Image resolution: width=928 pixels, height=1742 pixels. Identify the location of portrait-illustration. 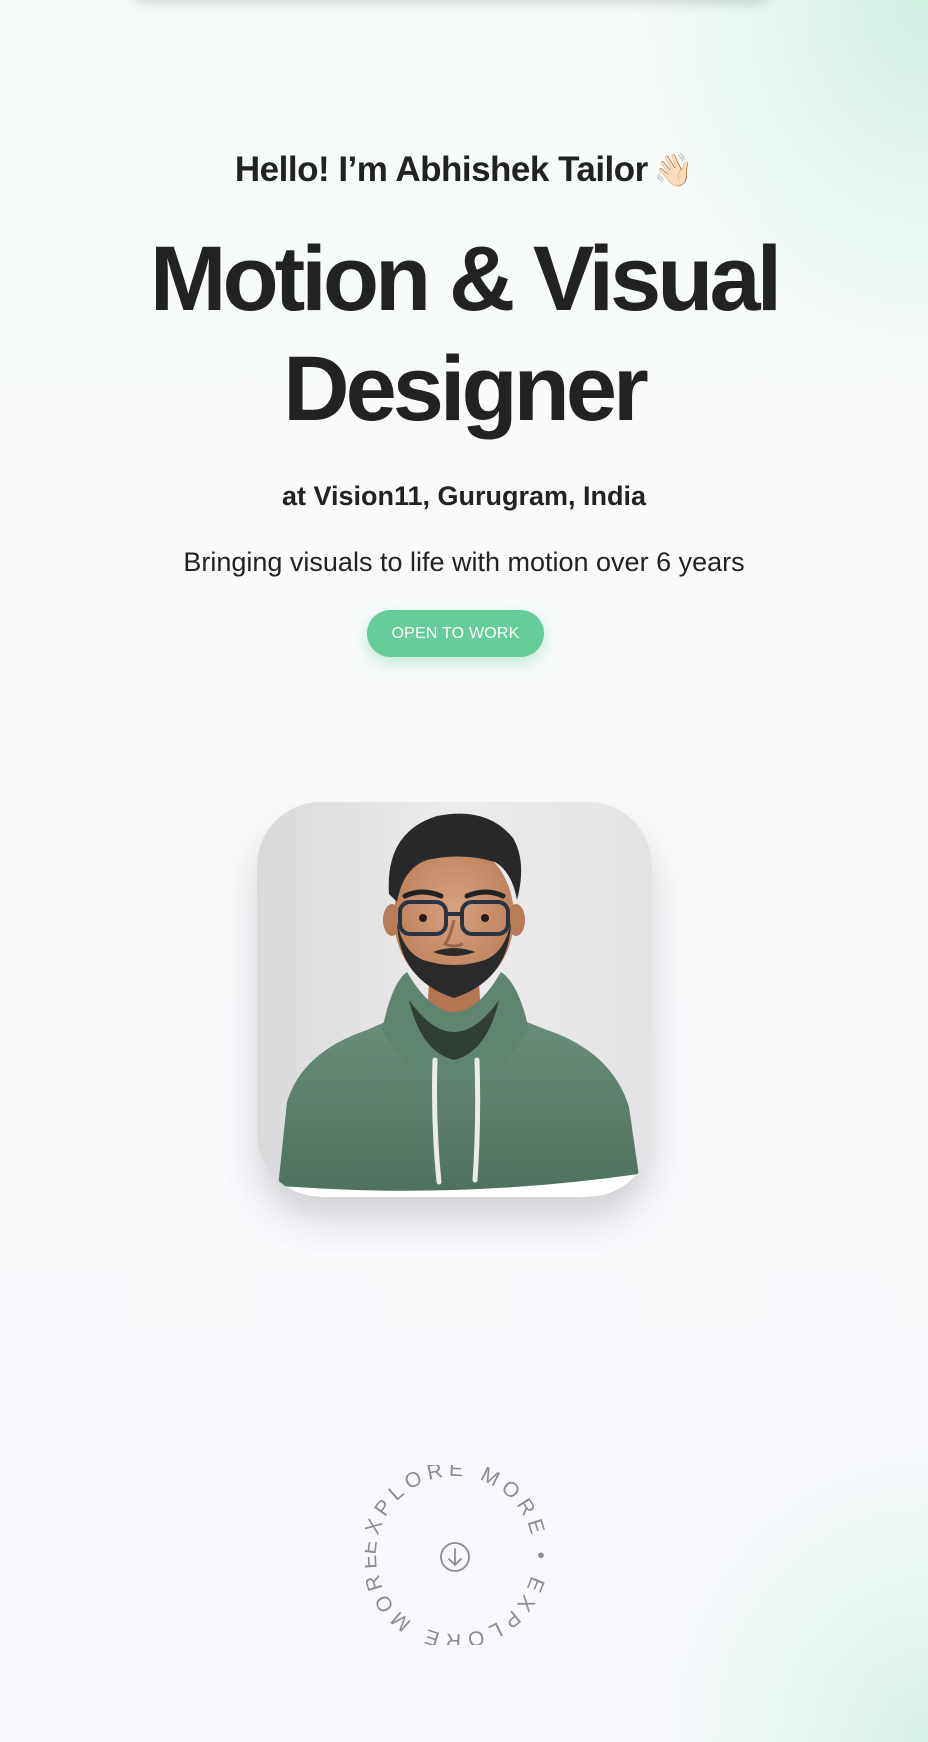
(454, 999).